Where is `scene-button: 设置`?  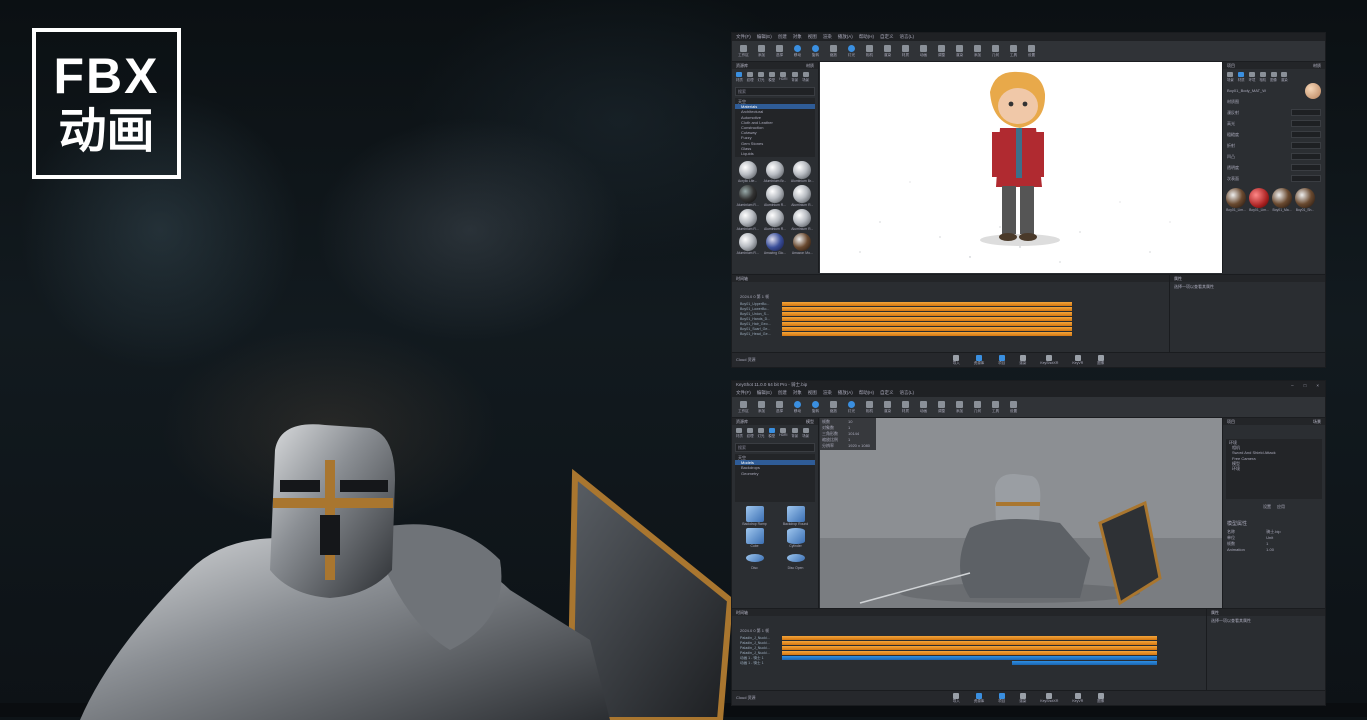 scene-button: 设置 is located at coordinates (1267, 507).